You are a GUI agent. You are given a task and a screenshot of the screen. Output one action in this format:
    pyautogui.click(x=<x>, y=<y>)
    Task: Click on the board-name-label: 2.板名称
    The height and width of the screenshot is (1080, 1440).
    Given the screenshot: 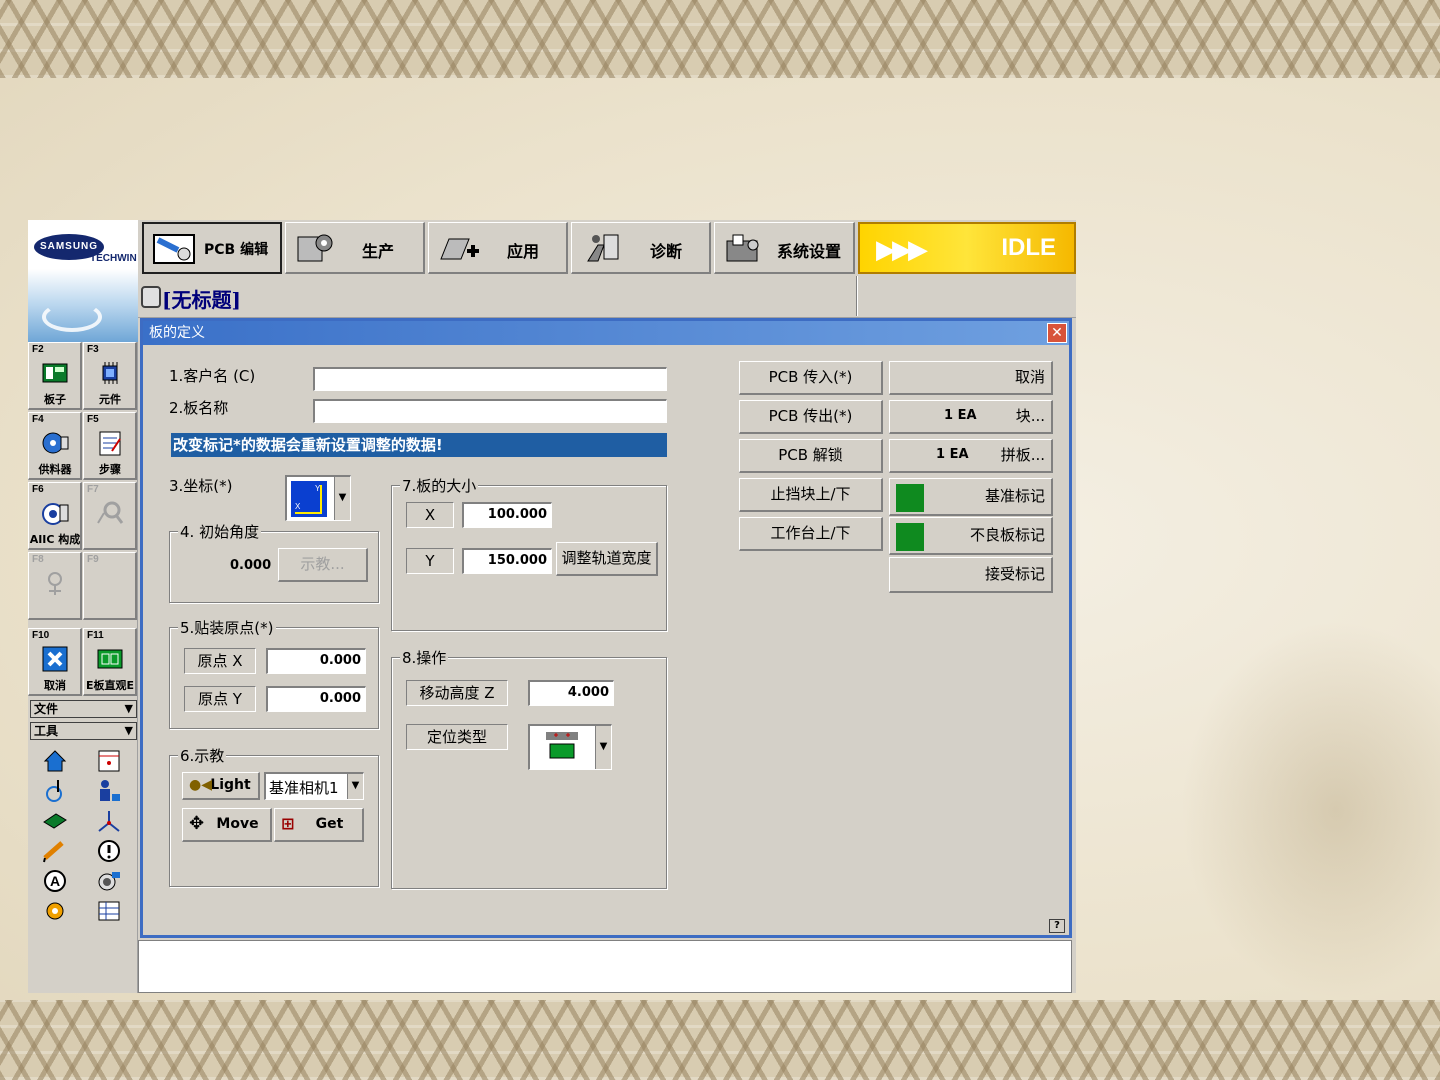 What is the action you would take?
    pyautogui.click(x=199, y=408)
    